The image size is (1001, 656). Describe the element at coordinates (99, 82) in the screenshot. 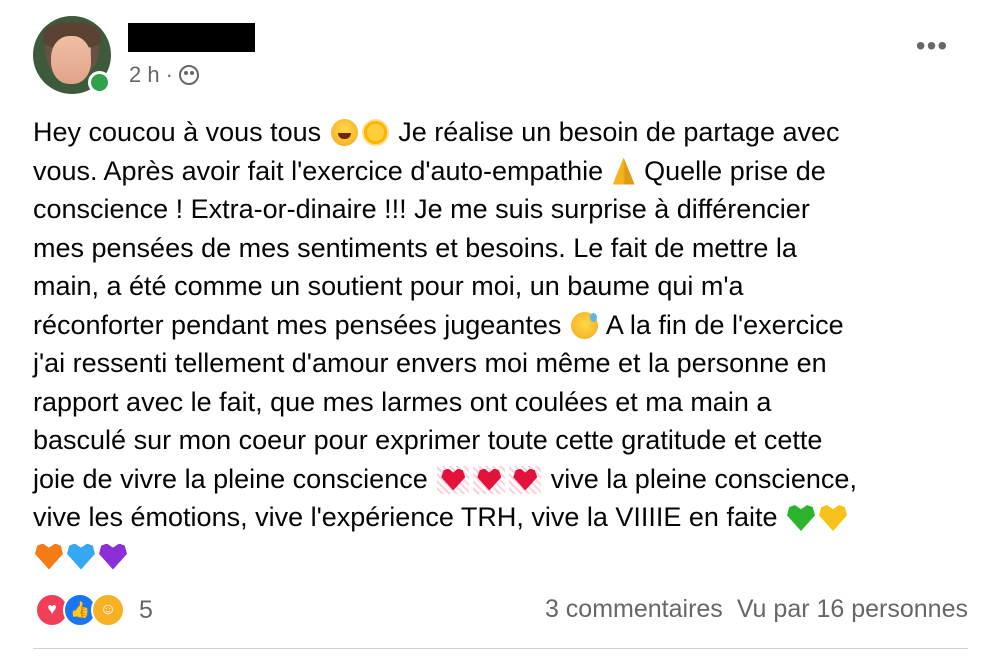

I see `online-status-indicator` at that location.